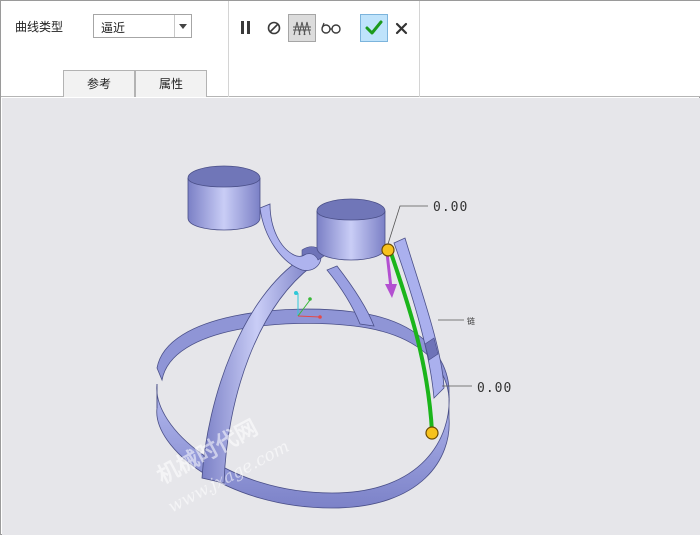 This screenshot has height=535, width=700. Describe the element at coordinates (471, 321) in the screenshot. I see `chain-label: 链` at that location.